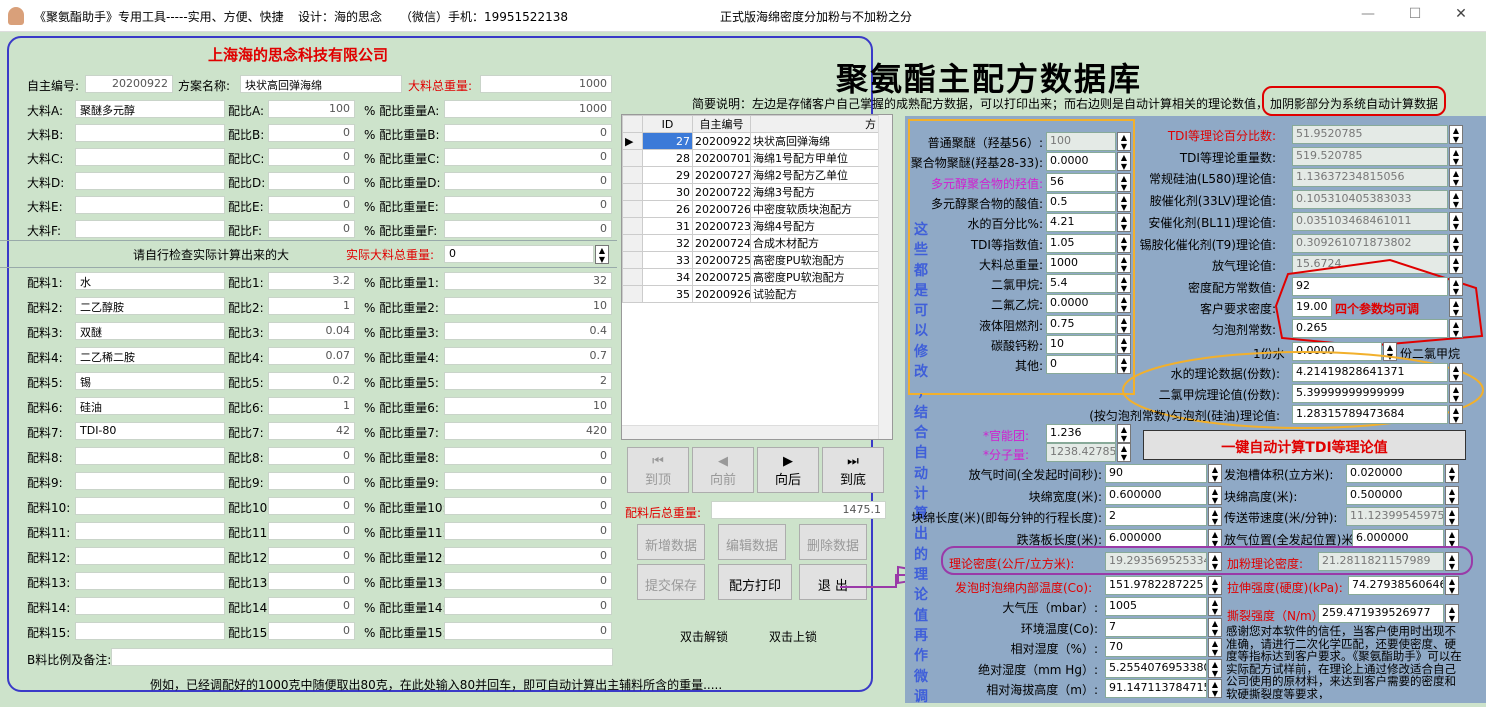  Describe the element at coordinates (150, 406) in the screenshot. I see `aux-material-name-input: 硅油` at that location.